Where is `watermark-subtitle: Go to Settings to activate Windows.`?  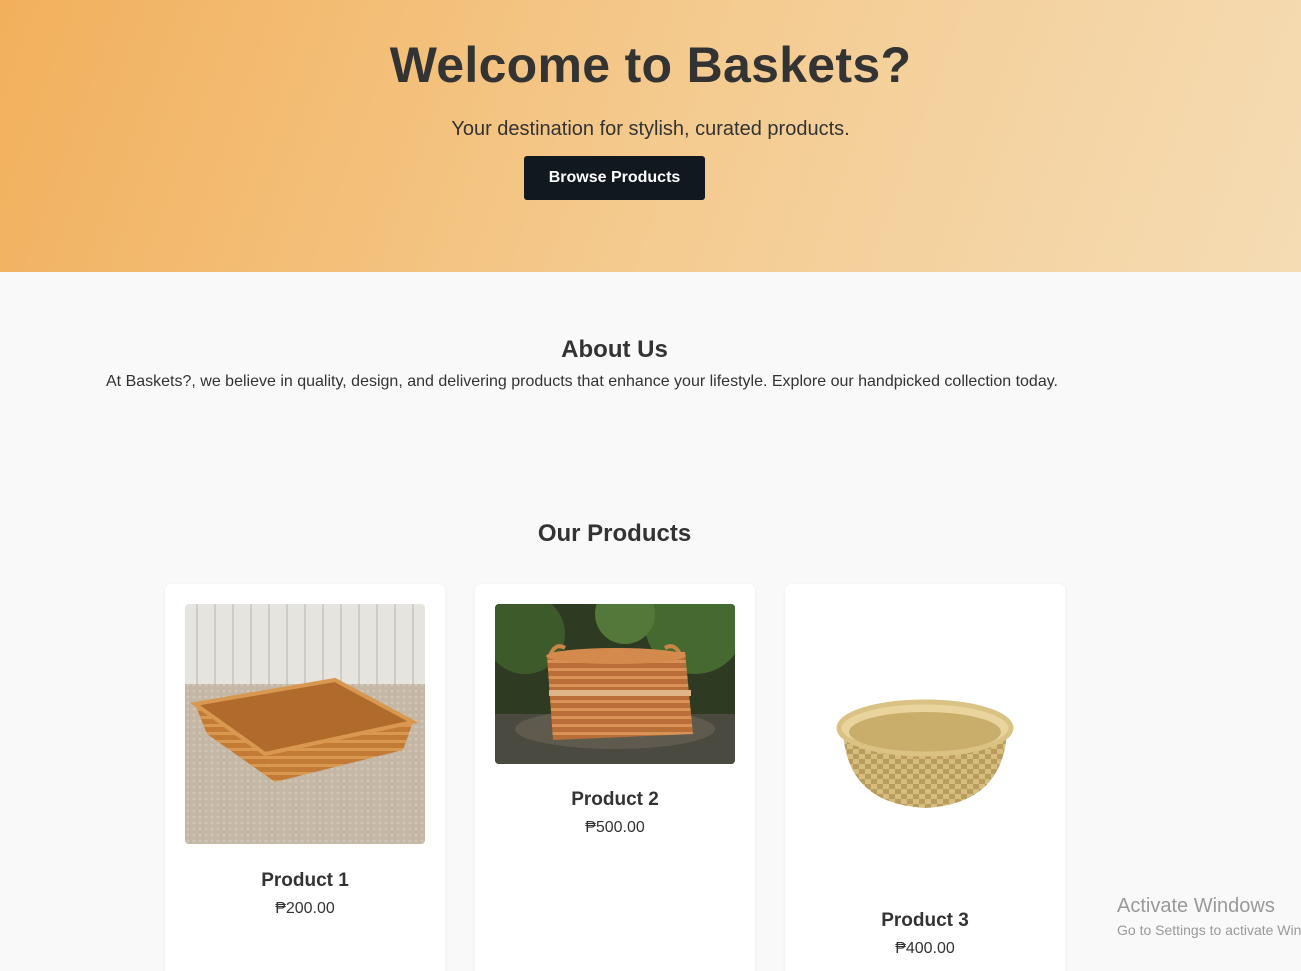 watermark-subtitle: Go to Settings to activate Windows. is located at coordinates (1209, 930).